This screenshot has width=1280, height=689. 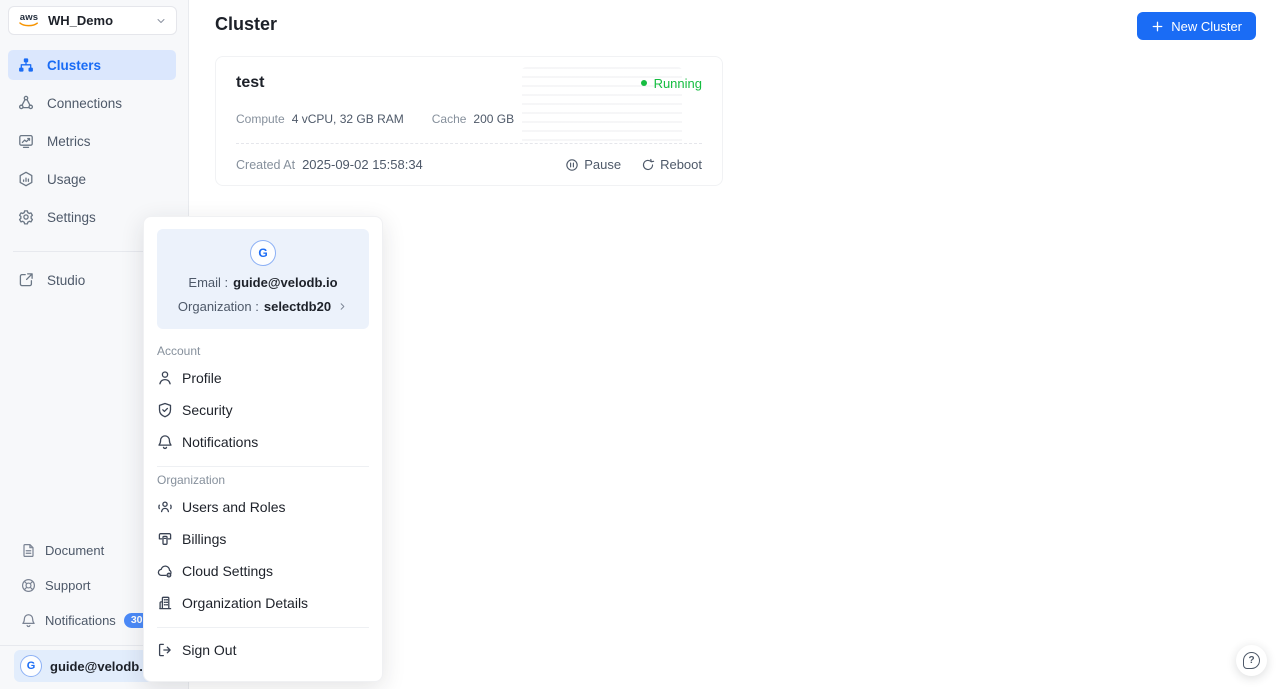 What do you see at coordinates (677, 83) in the screenshot?
I see `status-label: Running` at bounding box center [677, 83].